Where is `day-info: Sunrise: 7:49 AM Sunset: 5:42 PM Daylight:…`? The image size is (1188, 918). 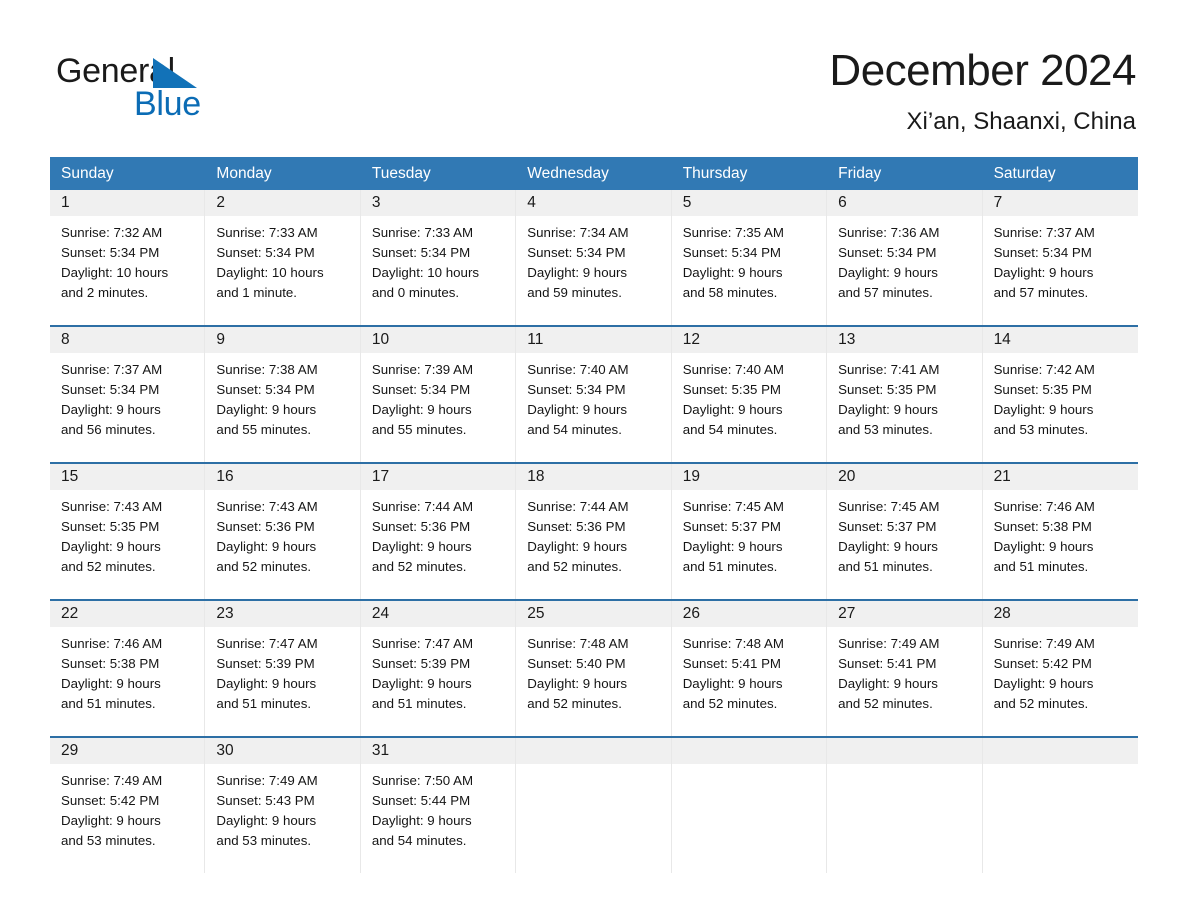
day-info: Sunrise: 7:49 AM Sunset: 5:42 PM Daylight:… is located at coordinates (127, 807).